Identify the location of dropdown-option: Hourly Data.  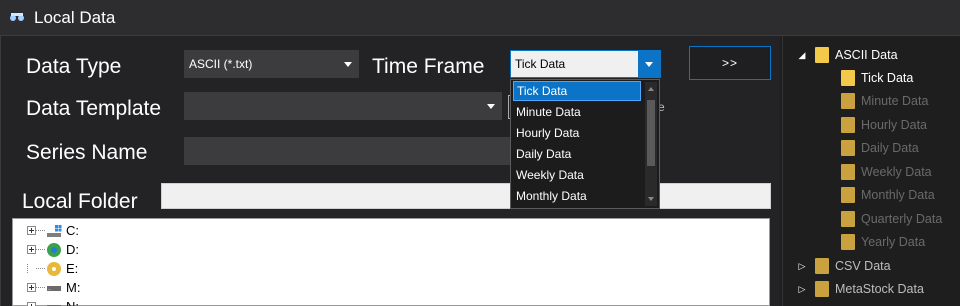
(577, 133).